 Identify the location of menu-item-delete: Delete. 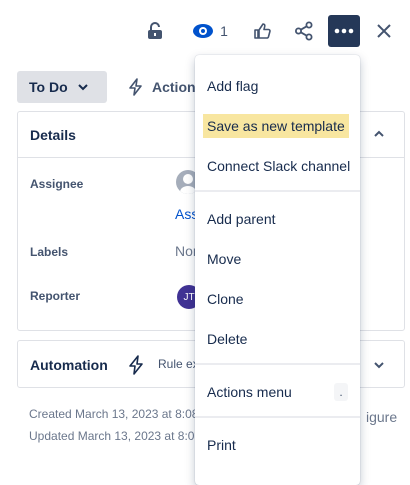
(277, 339).